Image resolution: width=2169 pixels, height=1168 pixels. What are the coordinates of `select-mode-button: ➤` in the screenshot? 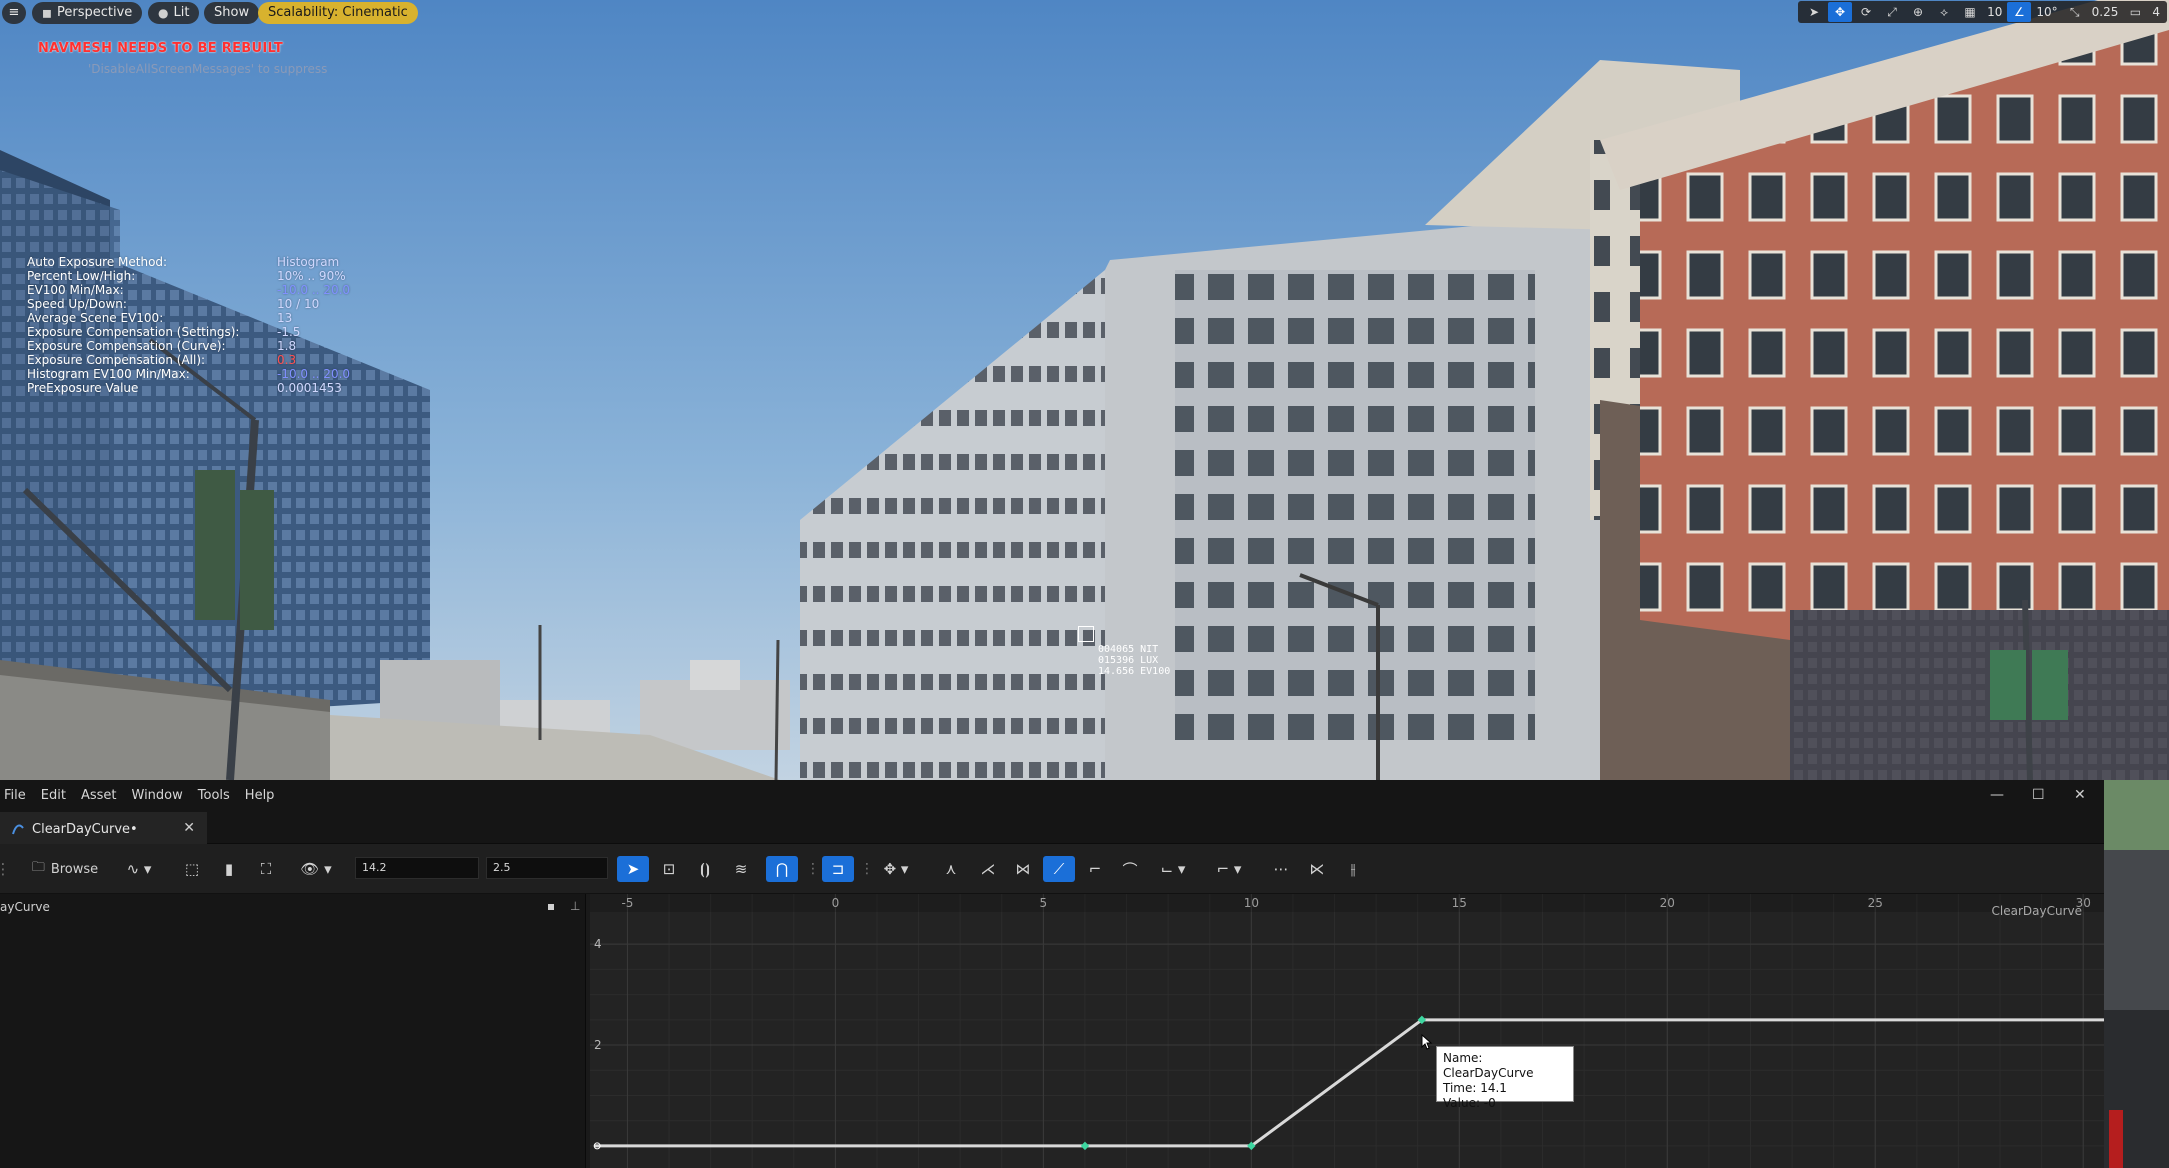 It's located at (1814, 12).